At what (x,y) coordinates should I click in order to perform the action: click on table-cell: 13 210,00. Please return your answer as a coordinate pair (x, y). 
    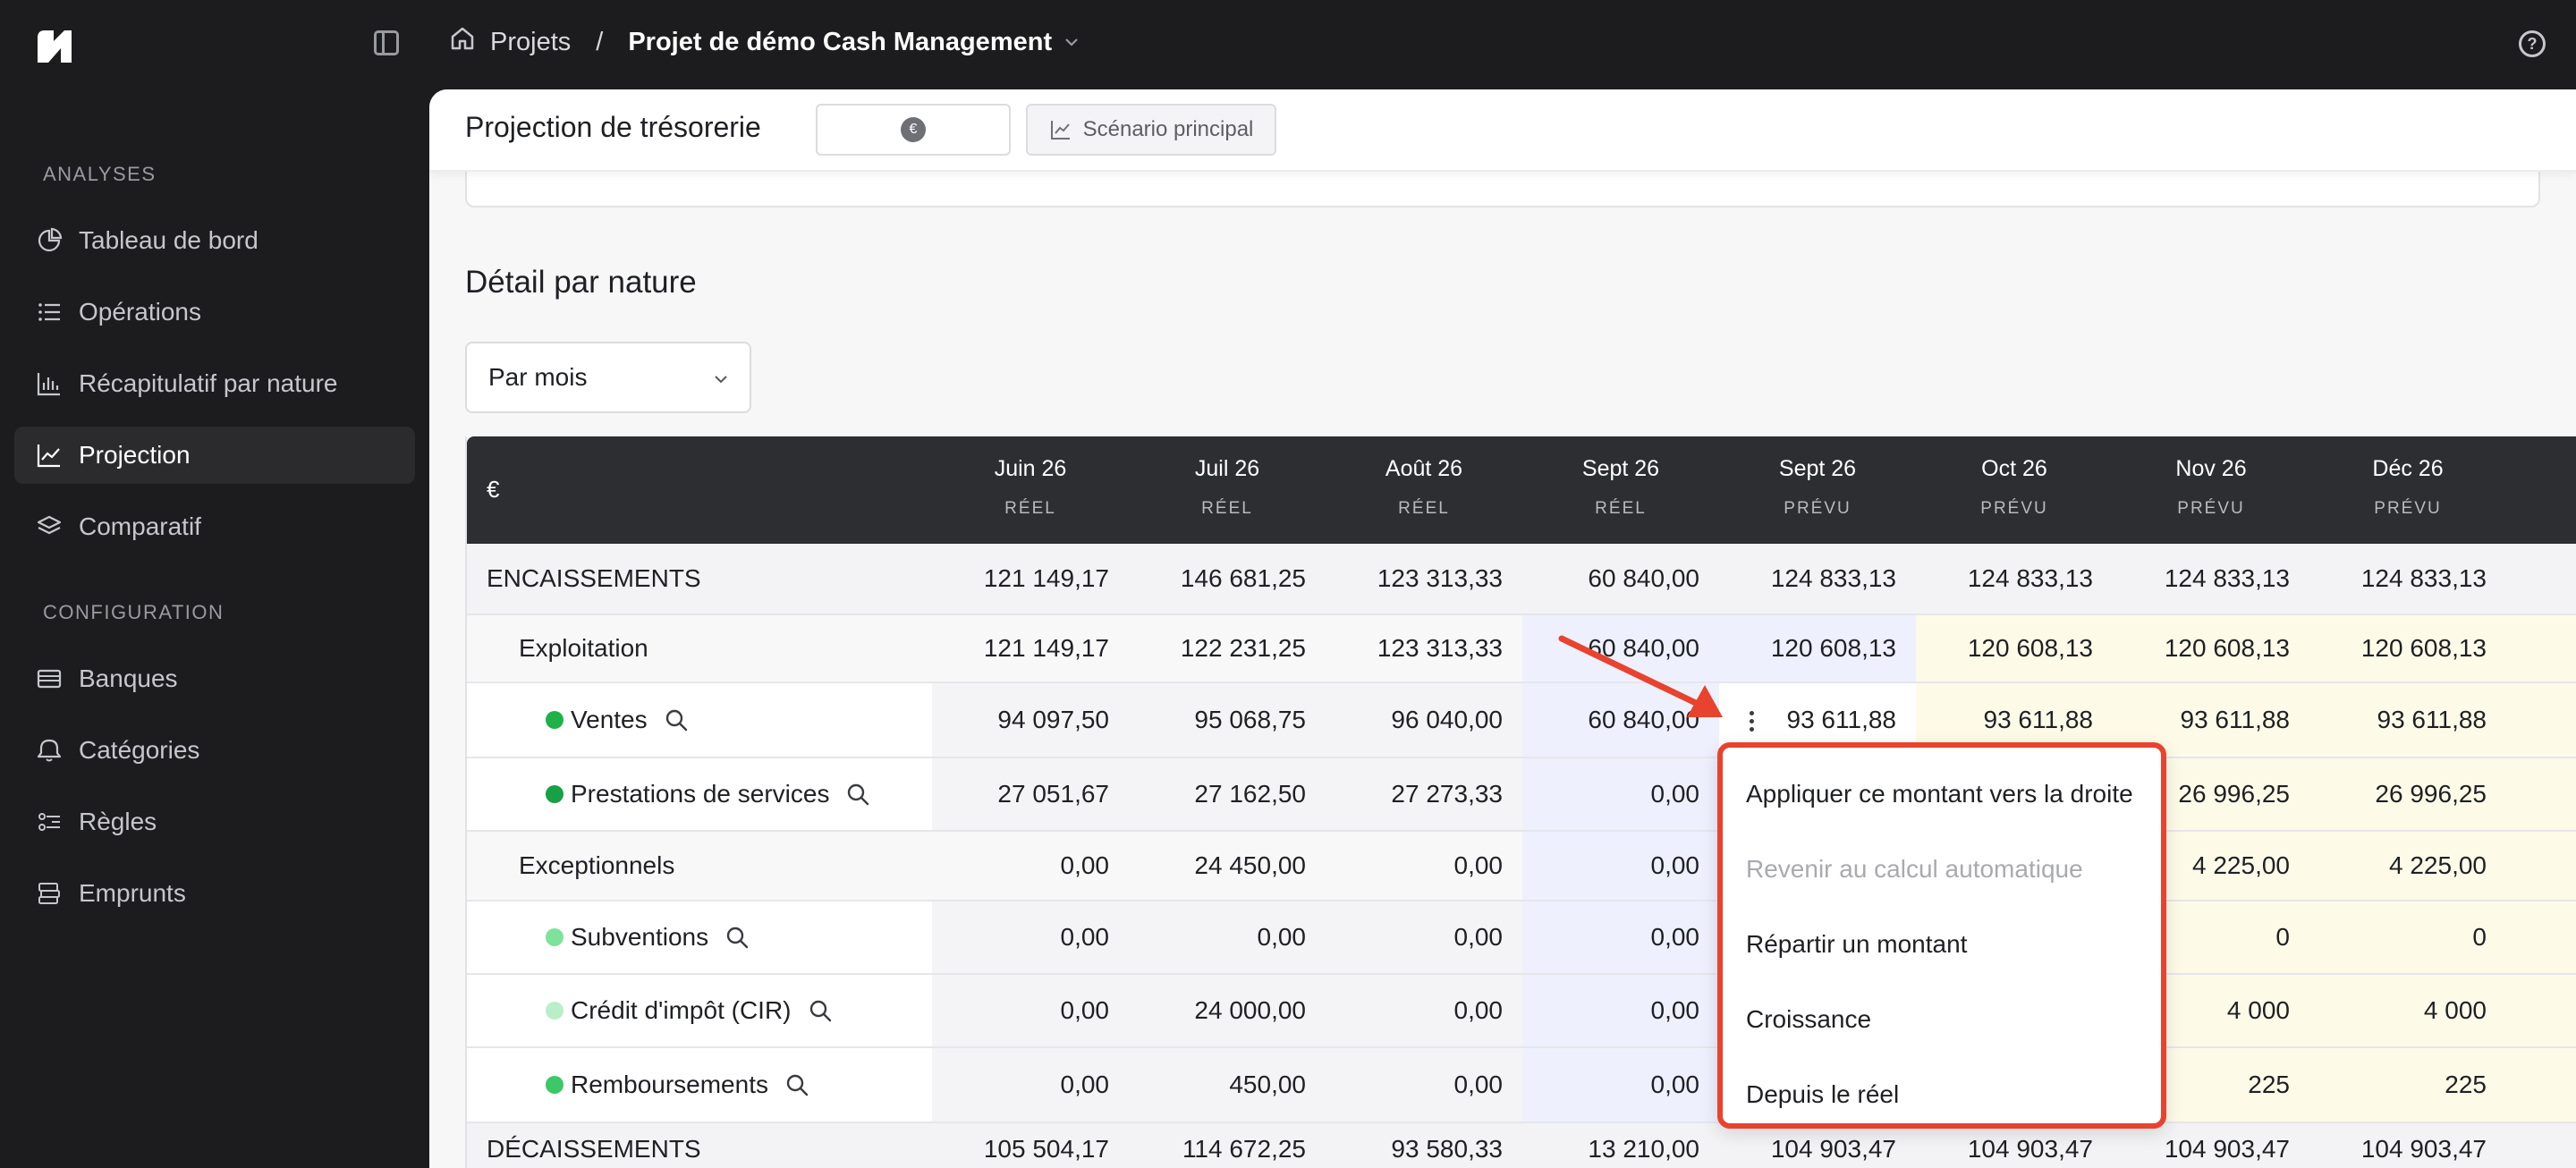
    Looking at the image, I should click on (1620, 1145).